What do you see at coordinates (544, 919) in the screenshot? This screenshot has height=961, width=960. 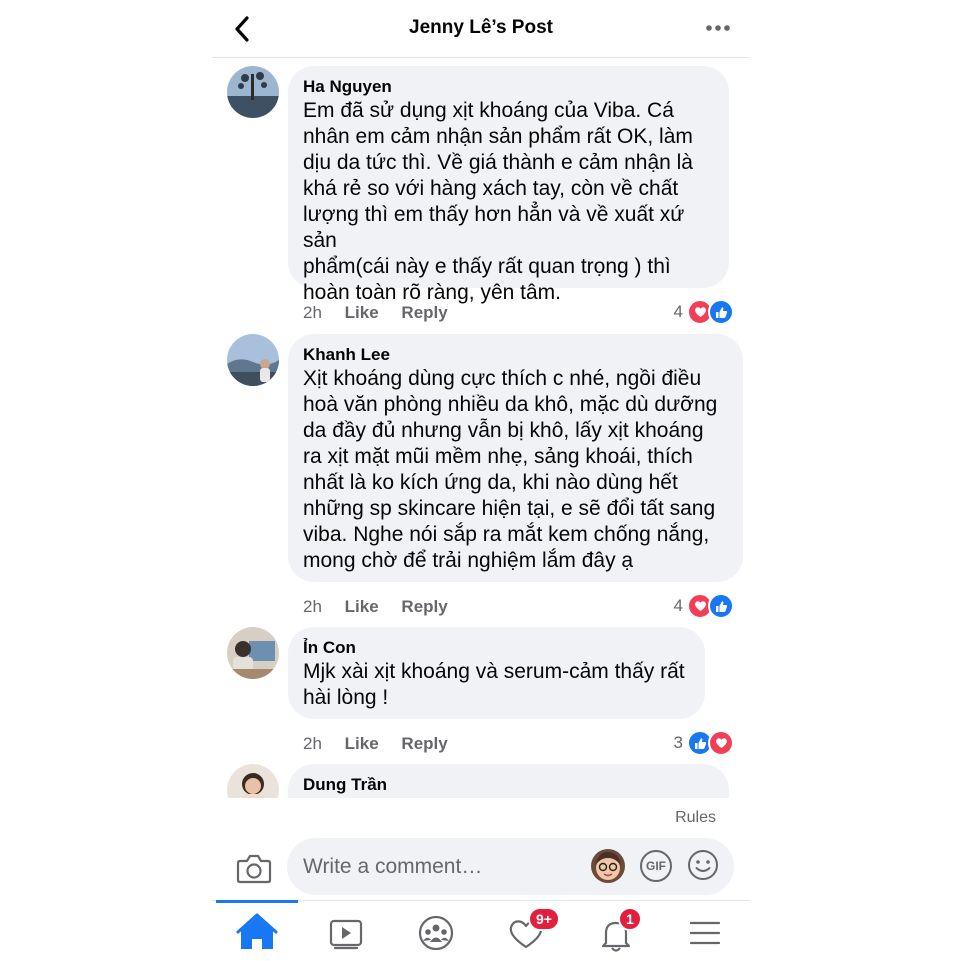 I see `dating-badge: 9+` at bounding box center [544, 919].